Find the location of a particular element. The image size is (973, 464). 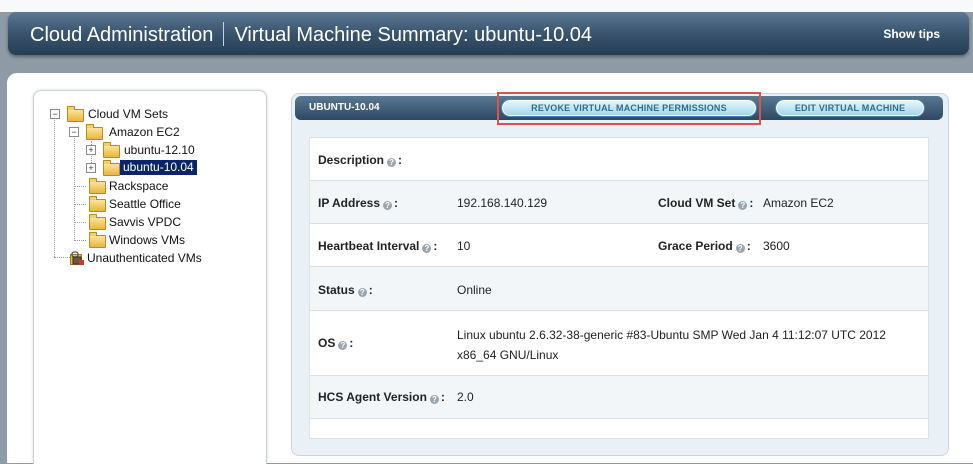

field-label: Heartbeat Interval?: is located at coordinates (377, 246).